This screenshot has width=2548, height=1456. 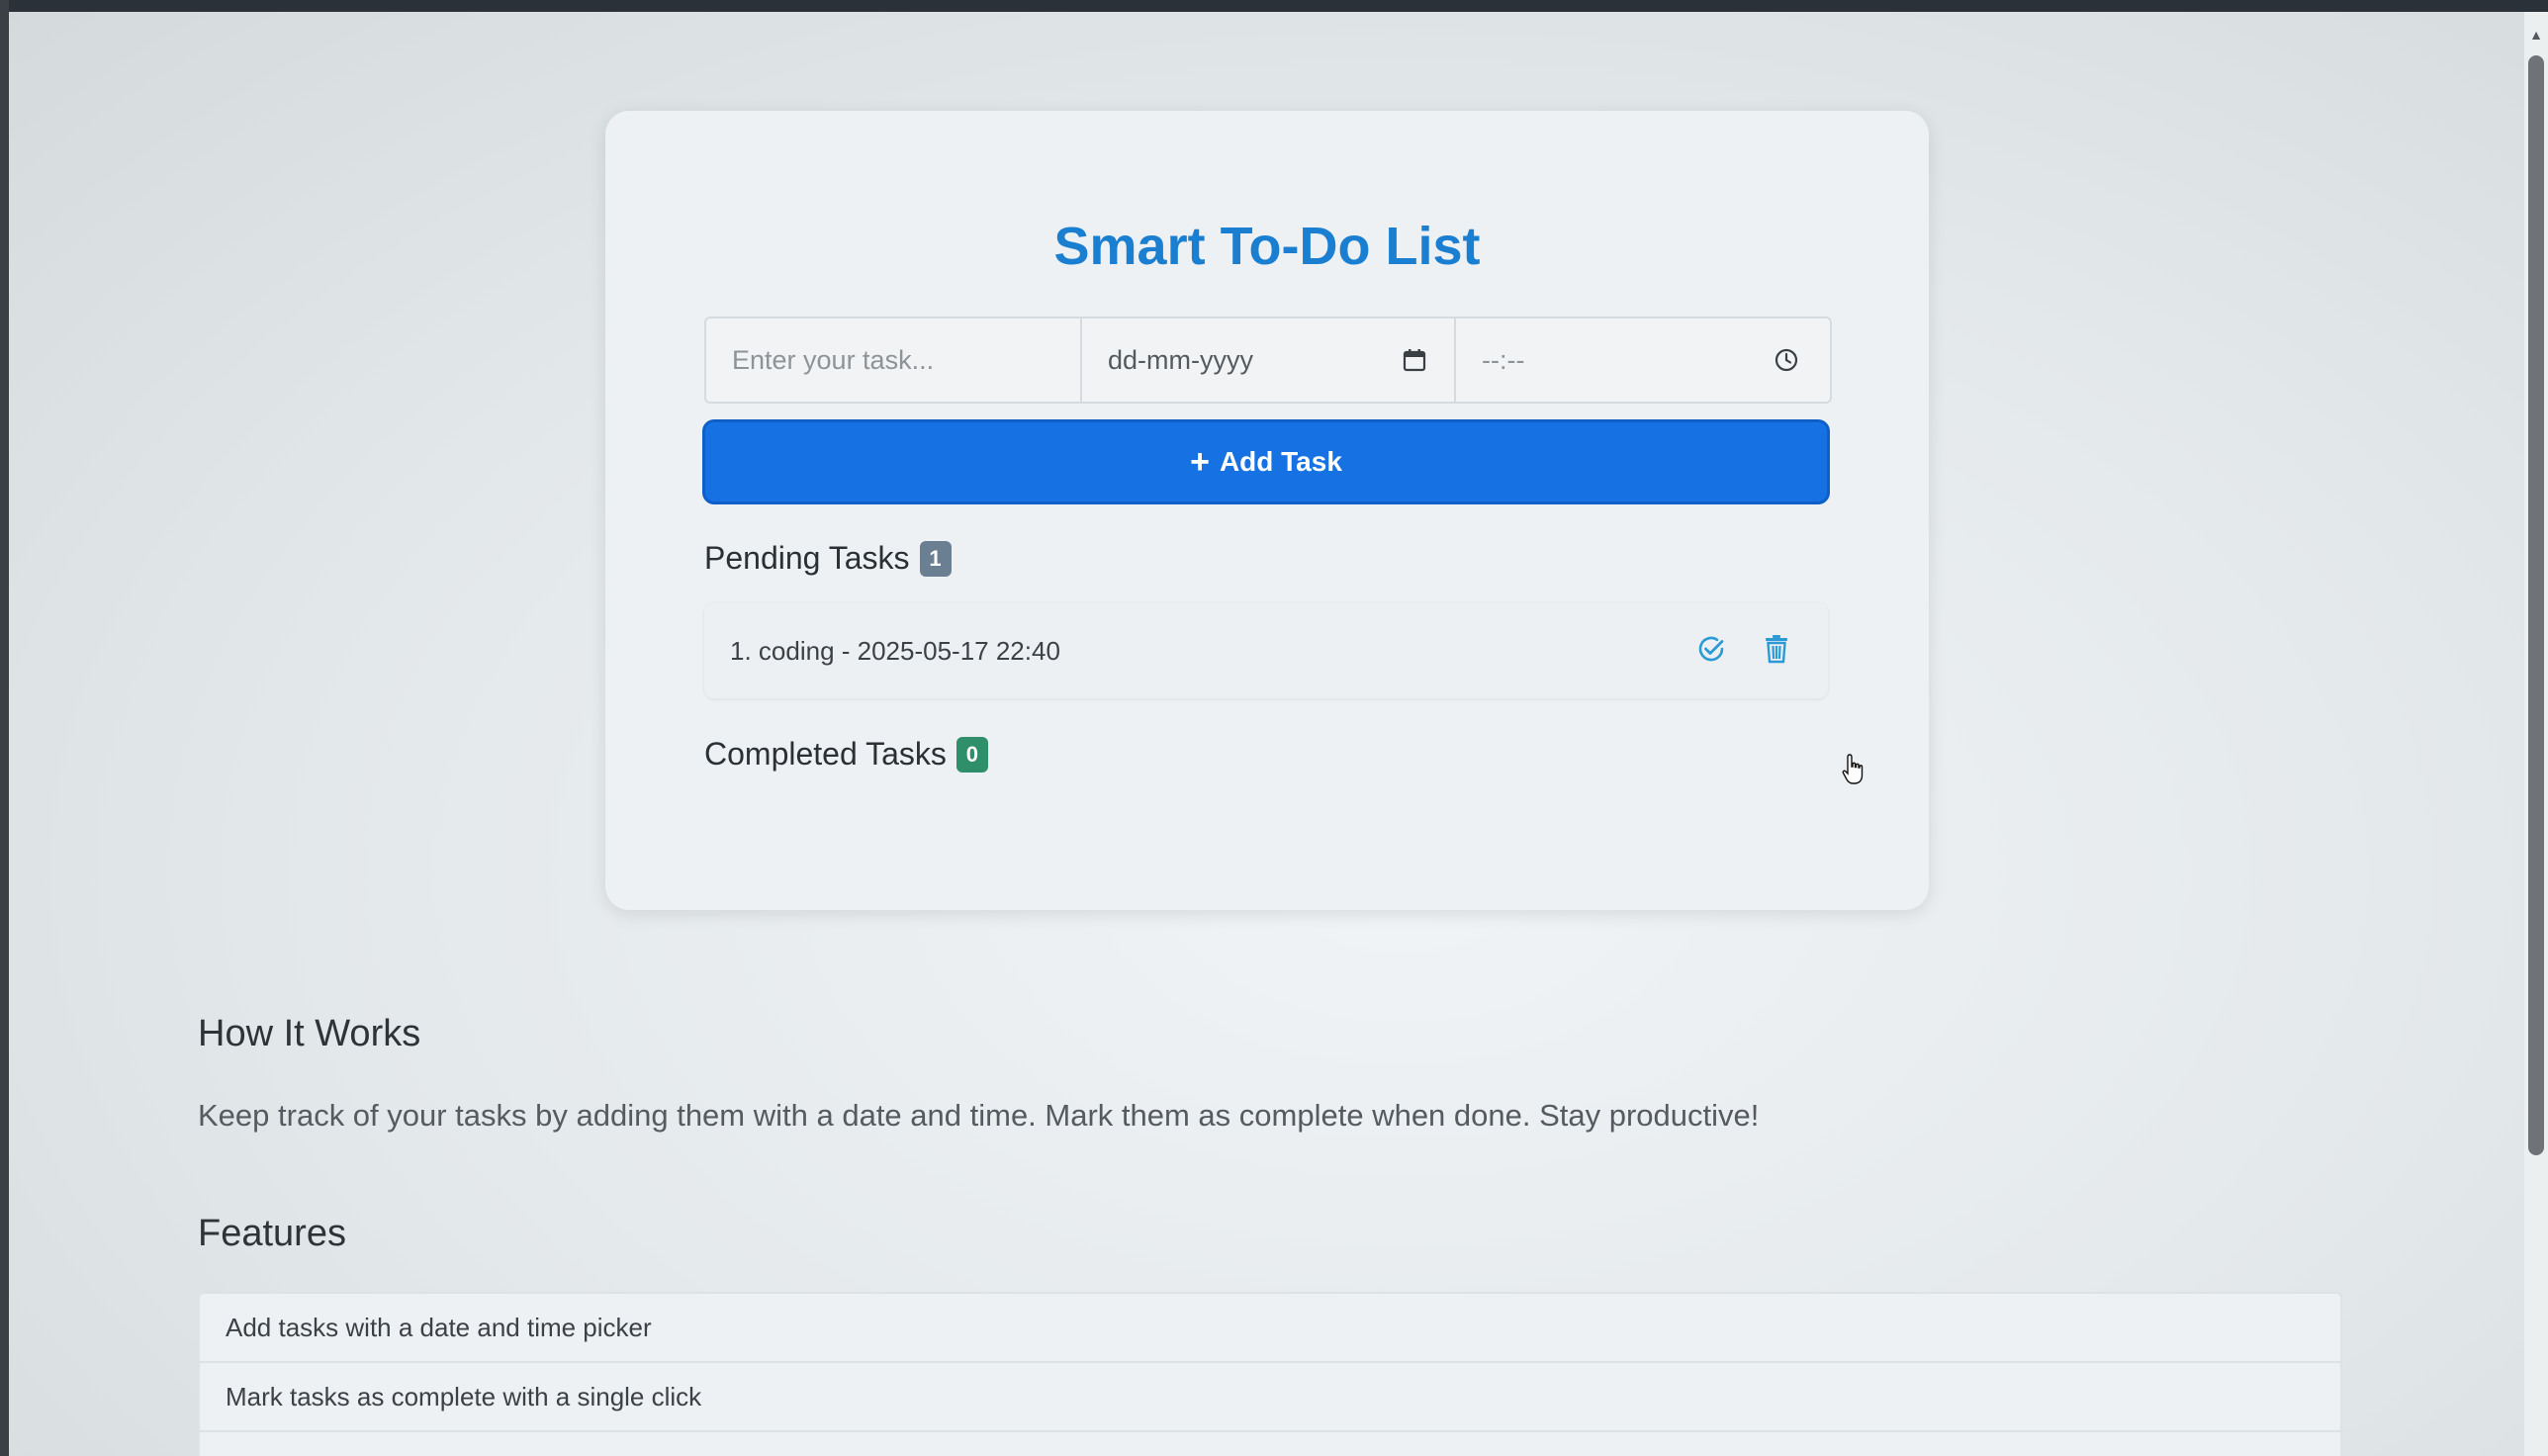 I want to click on pending-task-item: 1. coding - 2025-05-17 22:40, so click(x=1266, y=650).